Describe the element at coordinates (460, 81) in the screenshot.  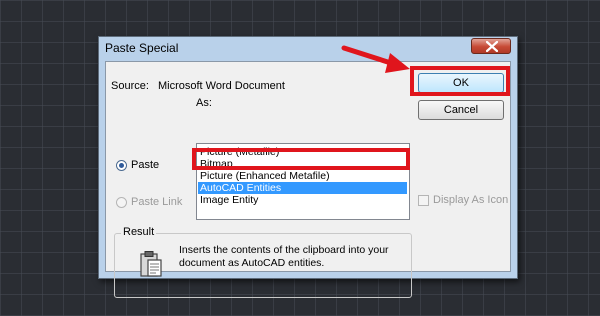
I see `ok-highlight-box` at that location.